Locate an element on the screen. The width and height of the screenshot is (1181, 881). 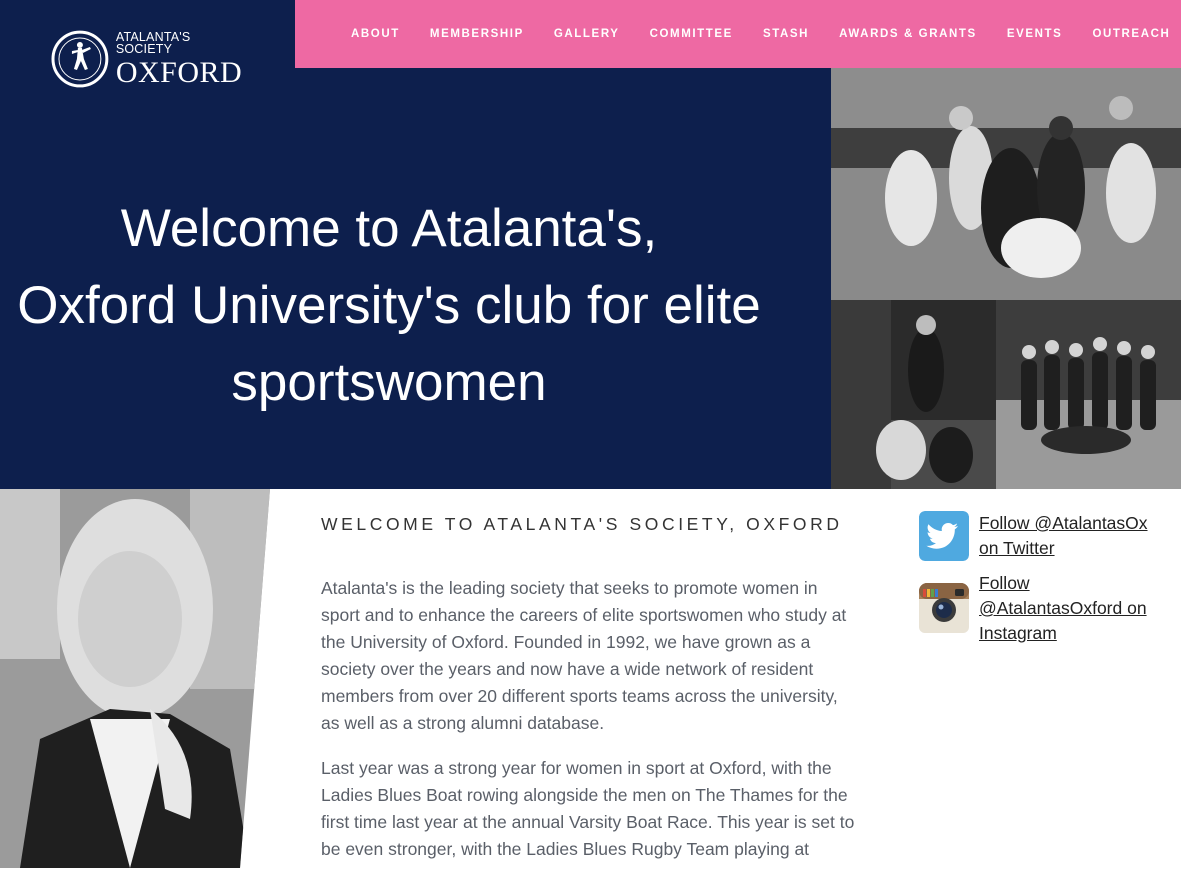
hero-photo-grid is located at coordinates (1006, 278).